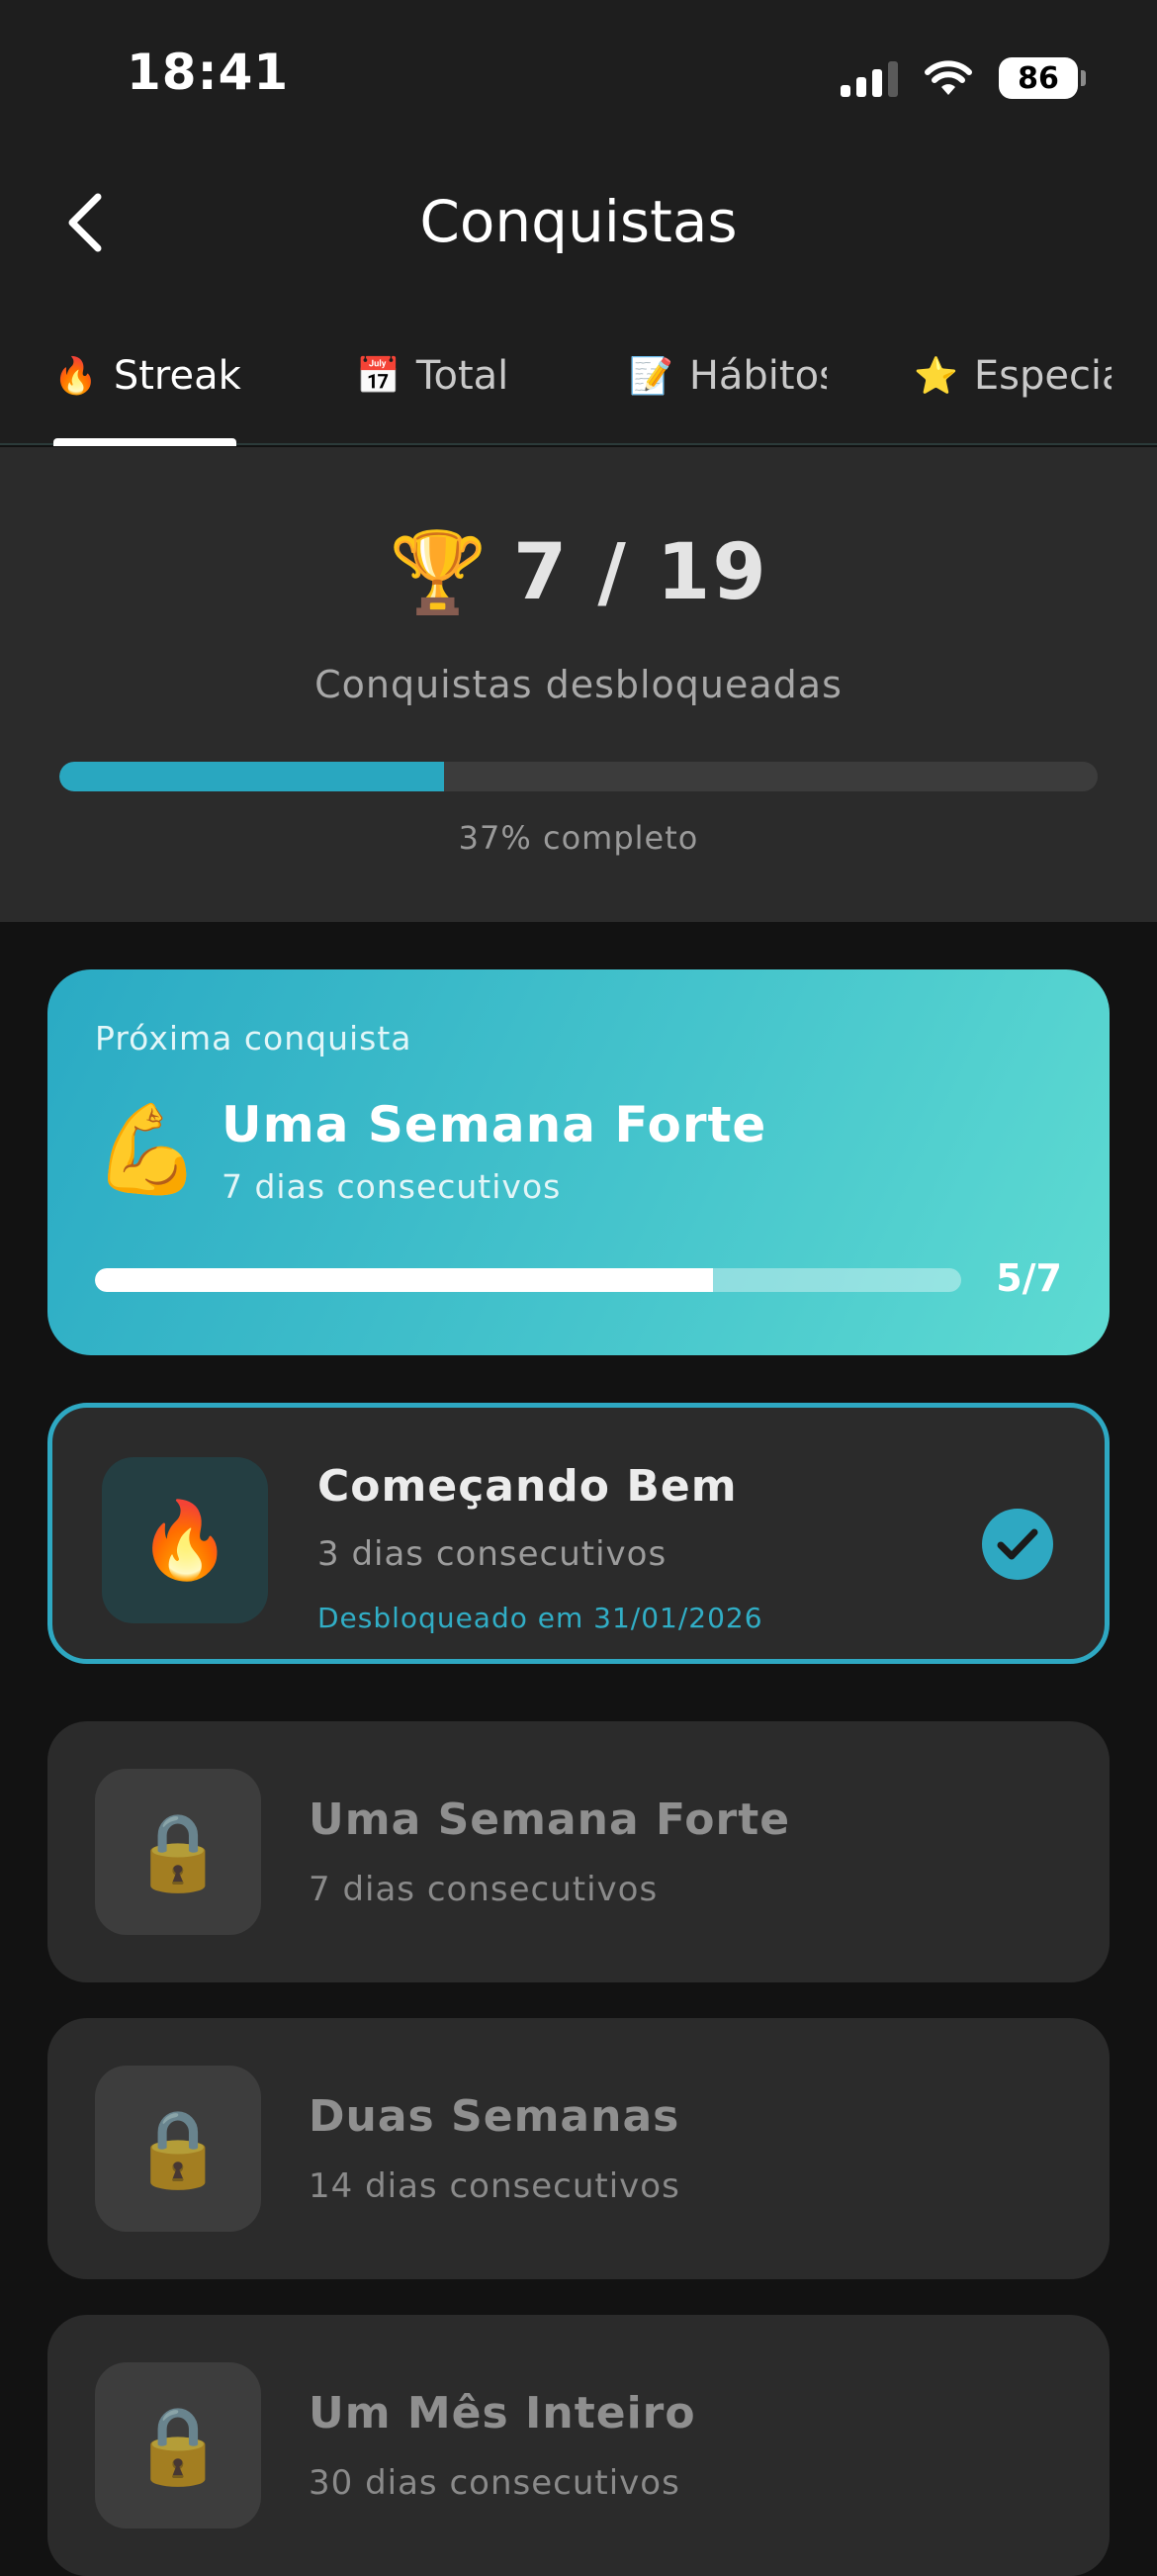  What do you see at coordinates (578, 2445) in the screenshot?
I see `achievement-card-um-mes-inteiro: 🔒 Um Mês Inteiro 30 dias consecutivos` at bounding box center [578, 2445].